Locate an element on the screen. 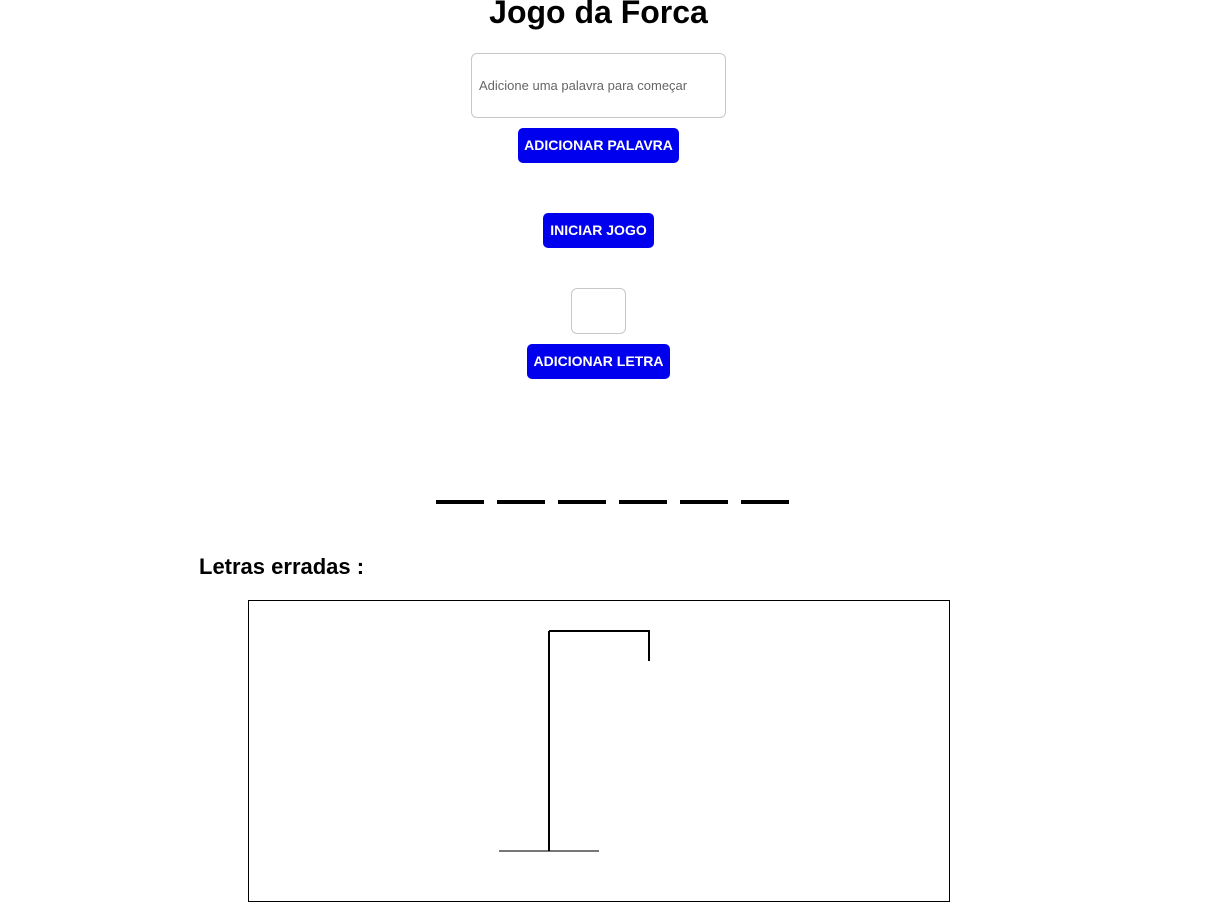 The width and height of the screenshot is (1227, 911). wrong-letters-title: Letras erradas : is located at coordinates (282, 566).